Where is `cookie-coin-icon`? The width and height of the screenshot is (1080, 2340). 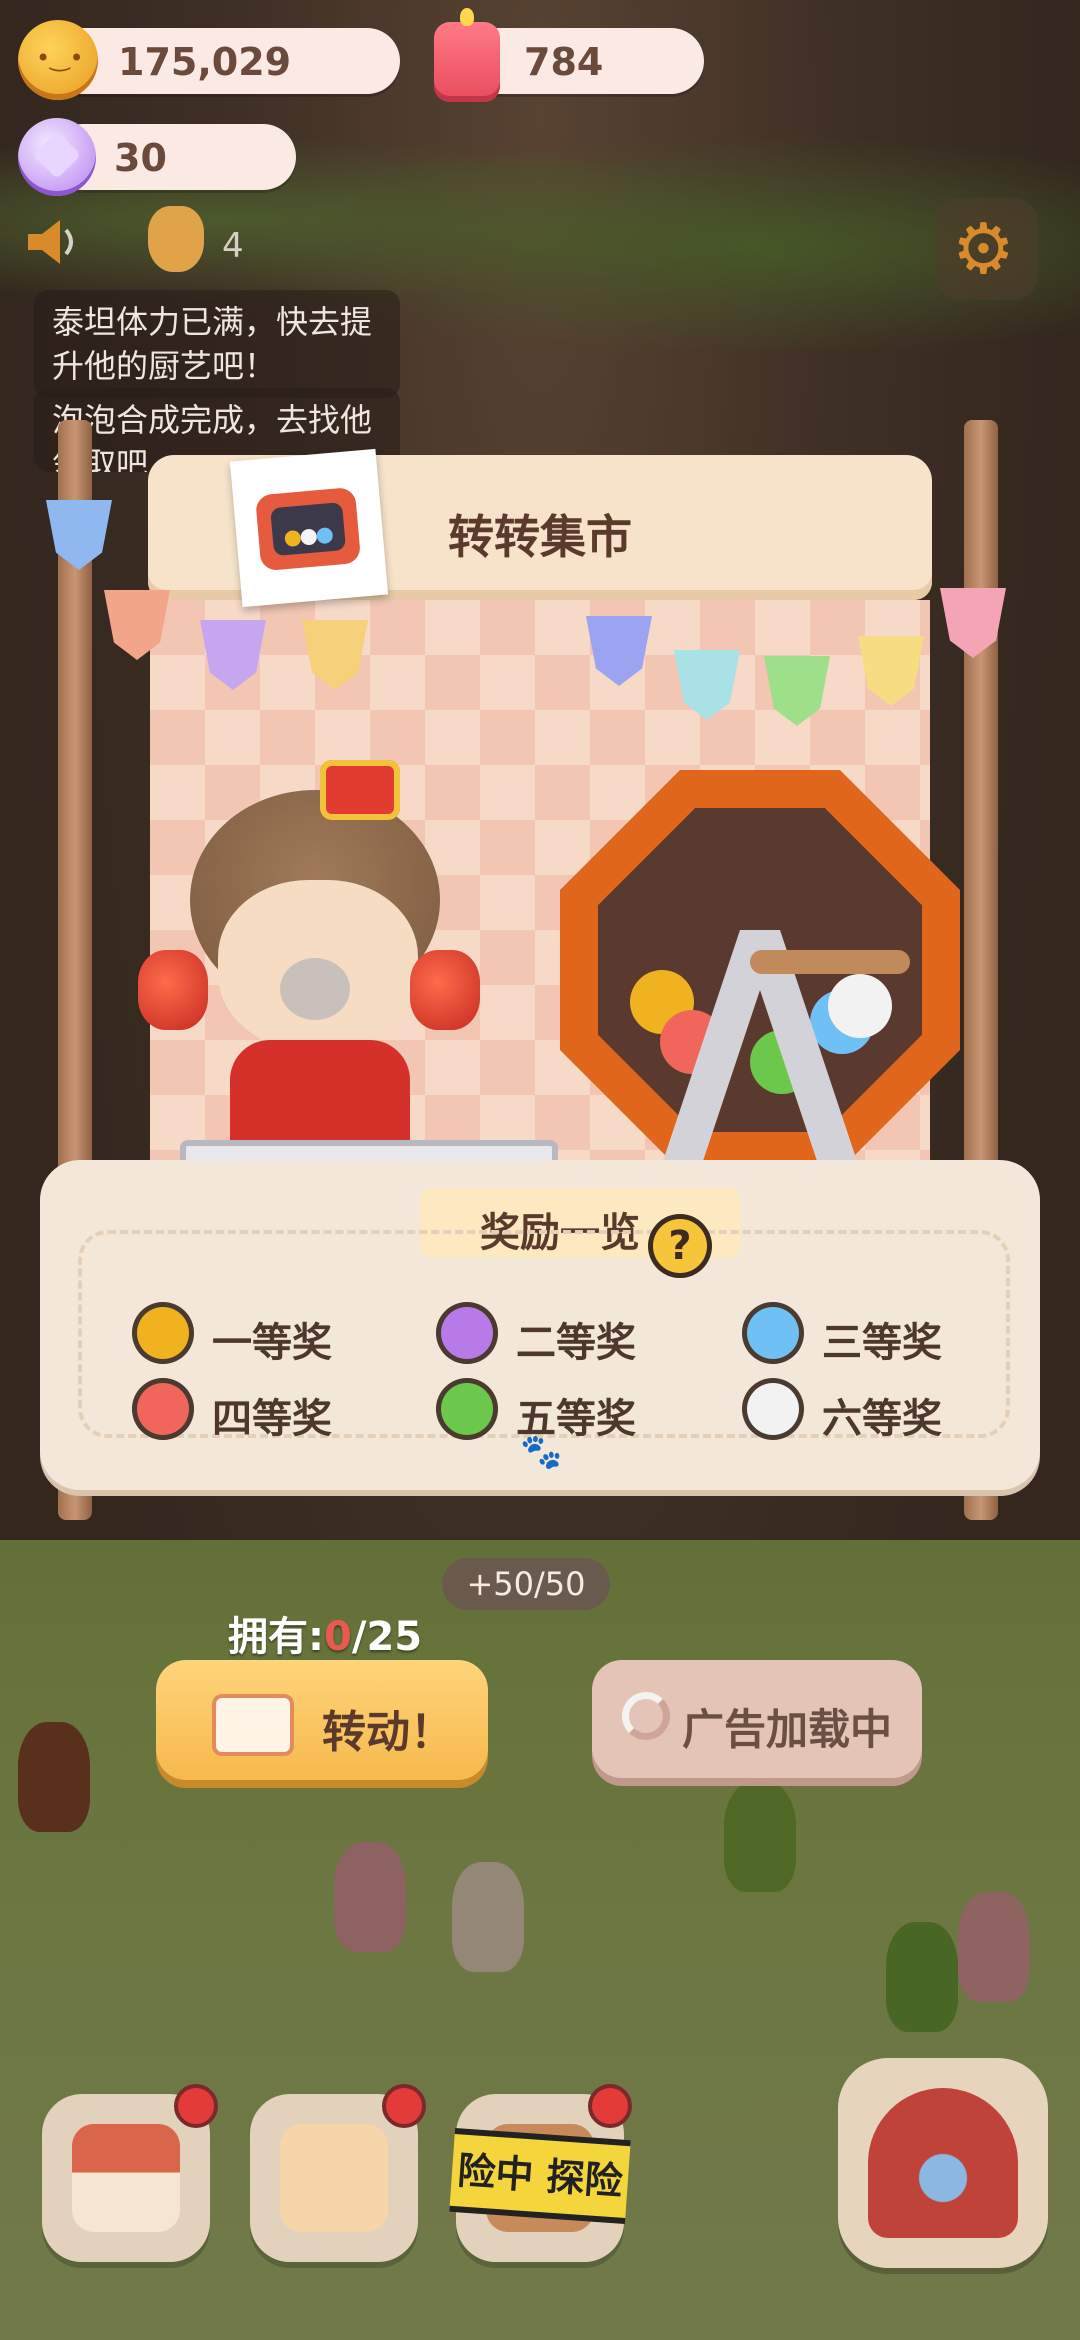
cookie-coin-icon is located at coordinates (58, 60).